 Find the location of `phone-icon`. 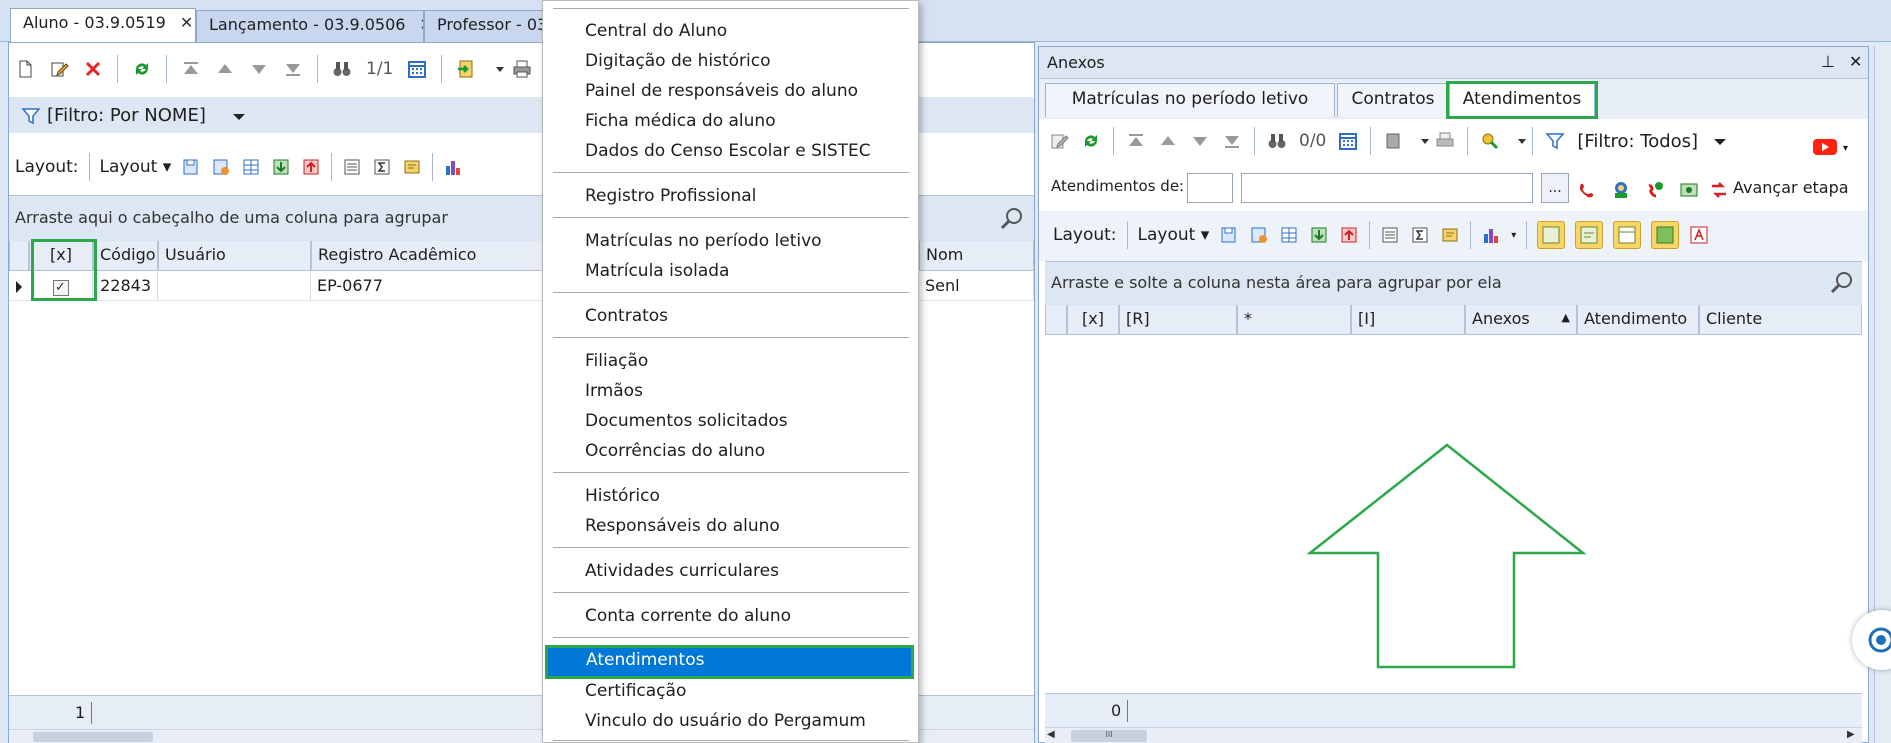

phone-icon is located at coordinates (1587, 189).